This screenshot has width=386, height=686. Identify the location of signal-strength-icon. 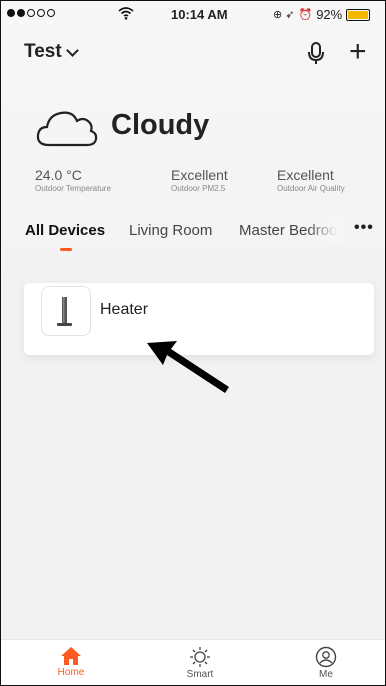
(31, 13).